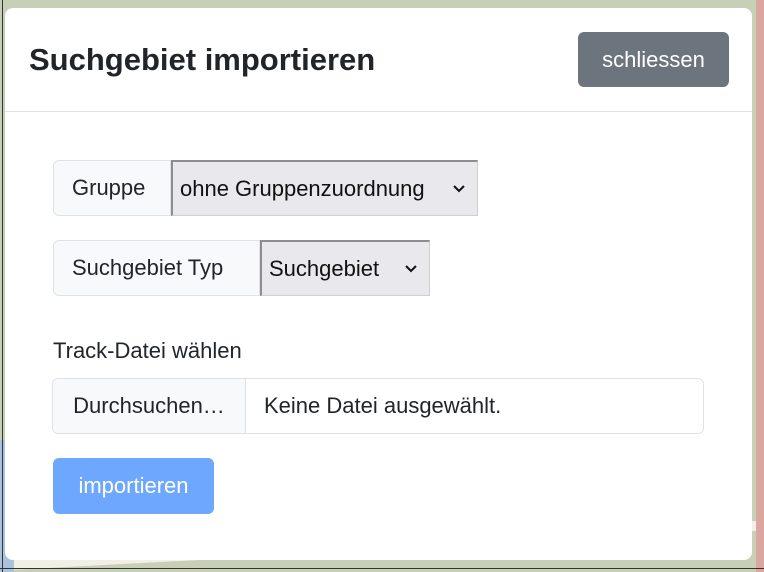 The height and width of the screenshot is (572, 764). What do you see at coordinates (324, 268) in the screenshot?
I see `type-select-value: Suchgebiet` at bounding box center [324, 268].